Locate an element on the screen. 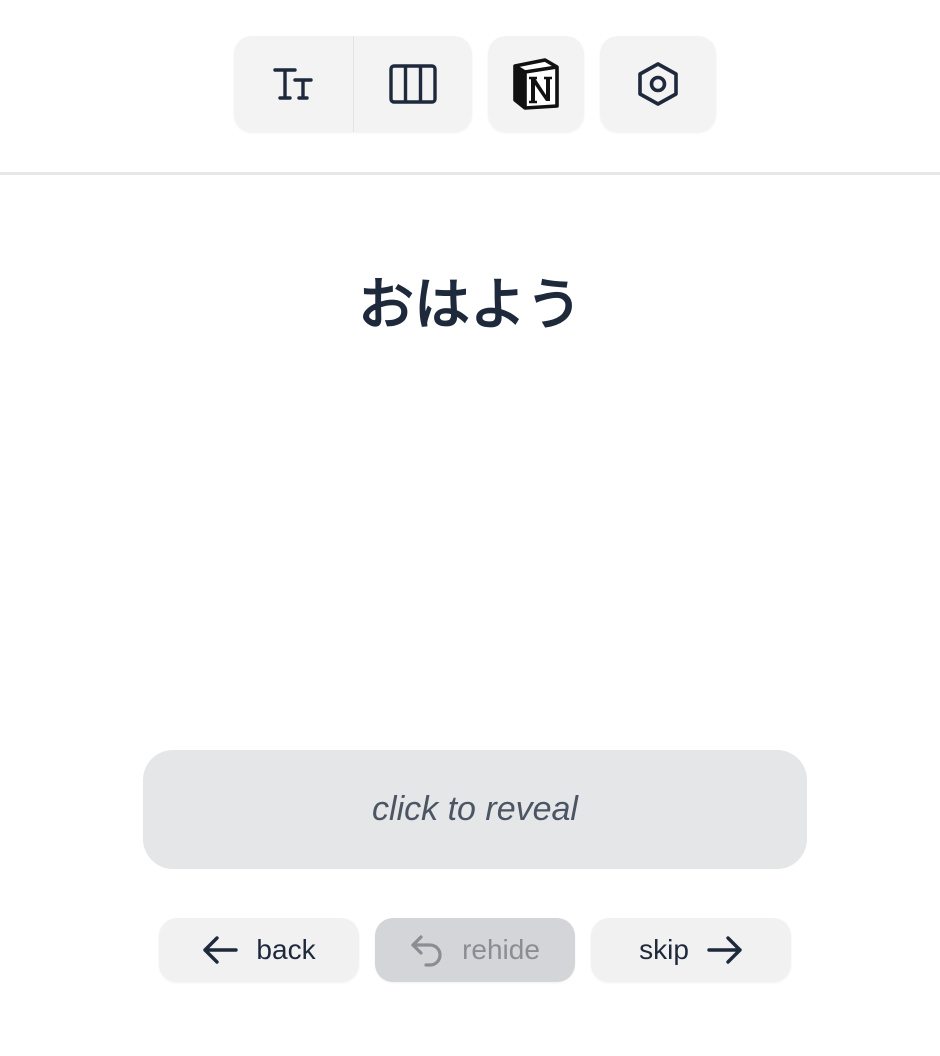 Image resolution: width=940 pixels, height=1056 pixels. rehide-button: rehide is located at coordinates (475, 950).